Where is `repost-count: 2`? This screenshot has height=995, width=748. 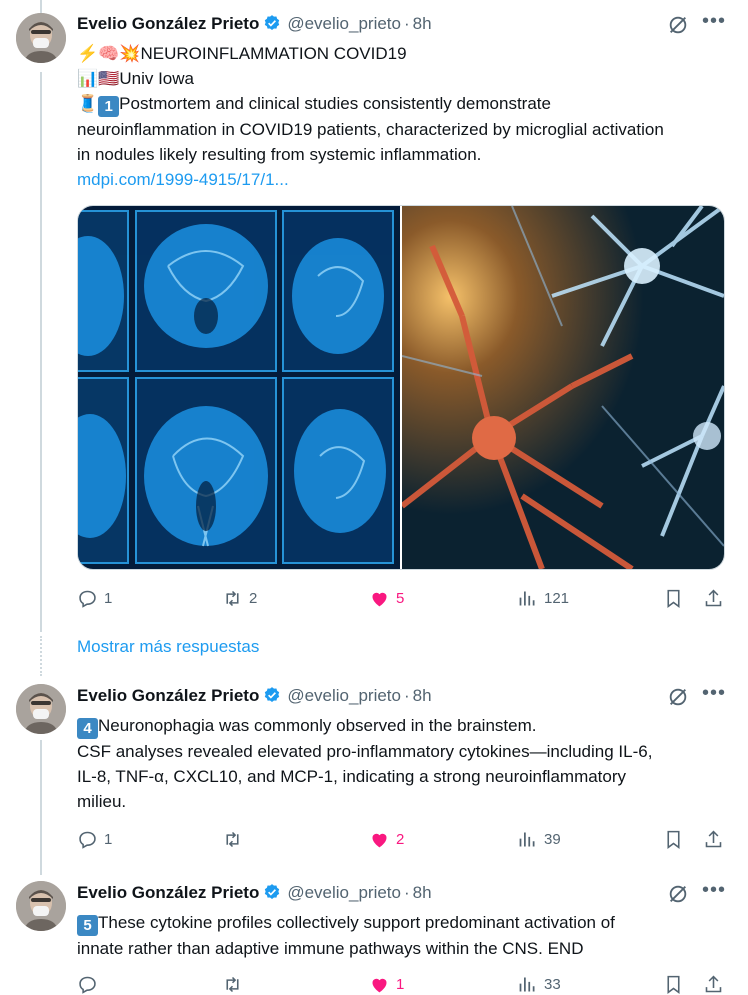
repost-count: 2 is located at coordinates (253, 598).